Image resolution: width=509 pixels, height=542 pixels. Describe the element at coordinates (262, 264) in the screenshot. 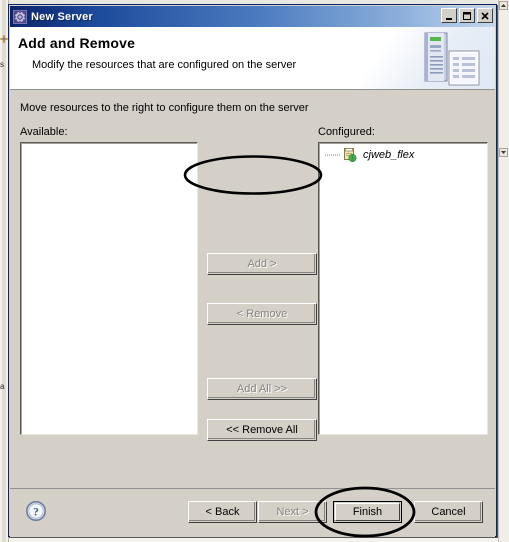

I see `add-button: Add >` at that location.